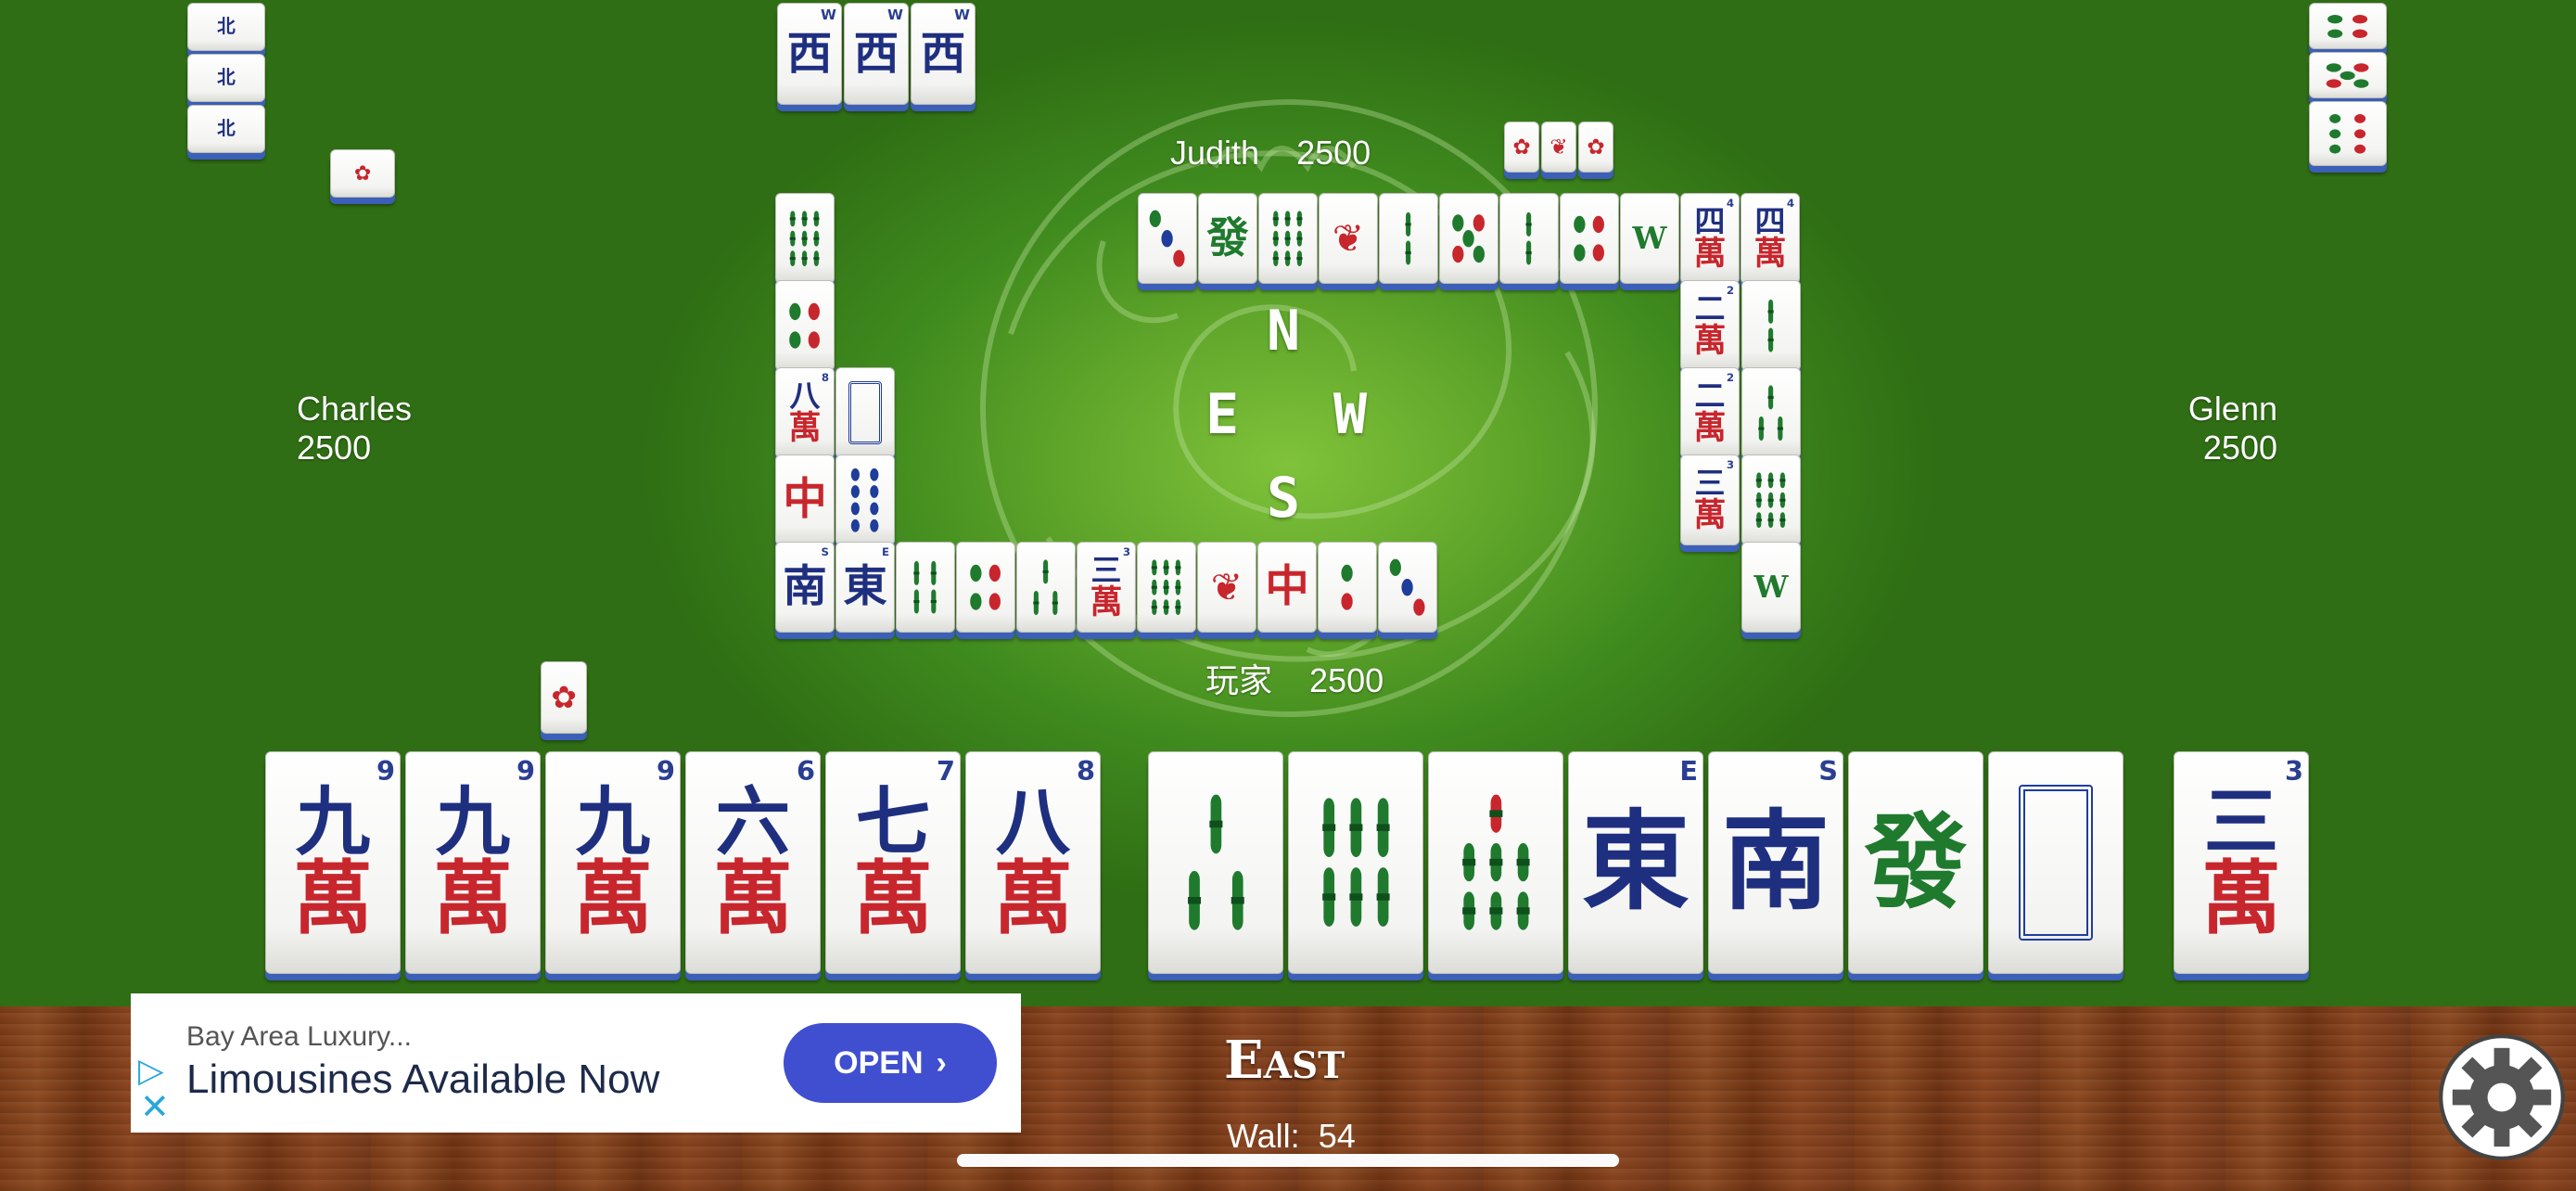  What do you see at coordinates (1215, 153) in the screenshot?
I see `player-name: Judith` at bounding box center [1215, 153].